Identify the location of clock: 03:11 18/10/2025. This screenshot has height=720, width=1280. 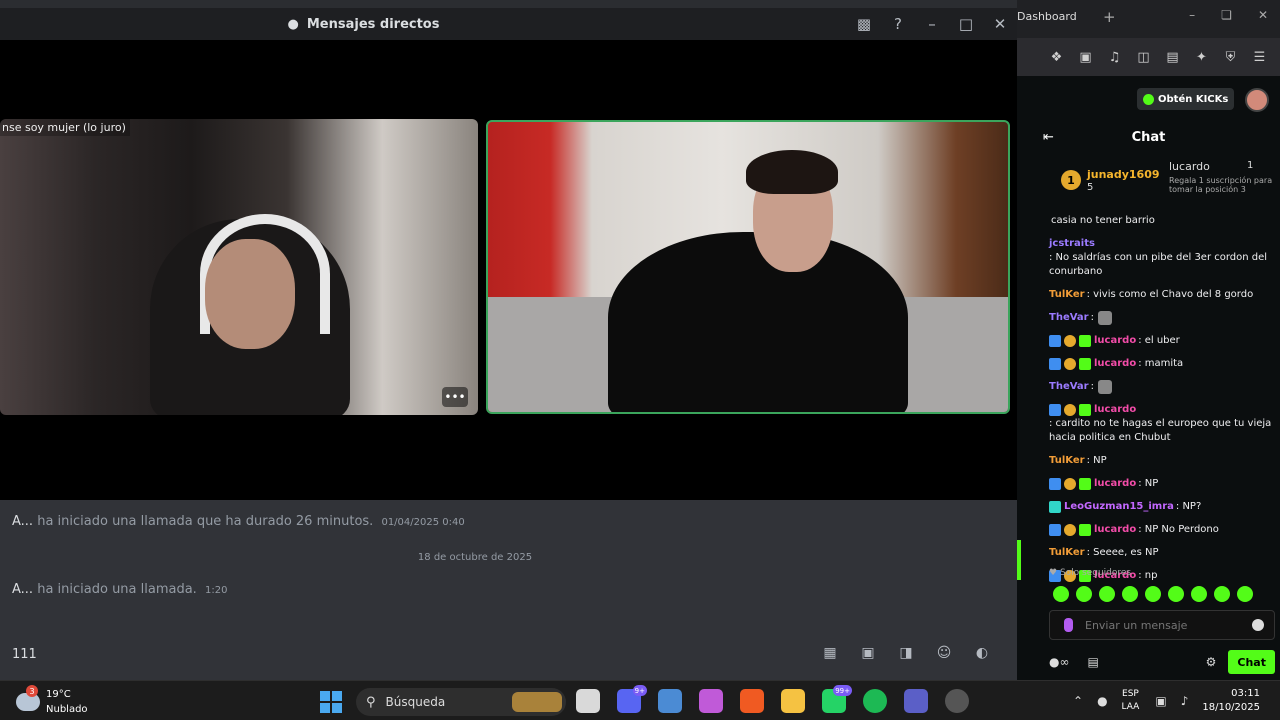
(1231, 701).